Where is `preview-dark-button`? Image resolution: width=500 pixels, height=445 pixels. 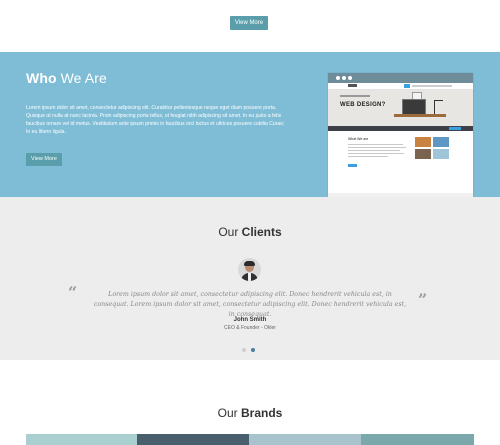
preview-dark-button is located at coordinates (455, 128).